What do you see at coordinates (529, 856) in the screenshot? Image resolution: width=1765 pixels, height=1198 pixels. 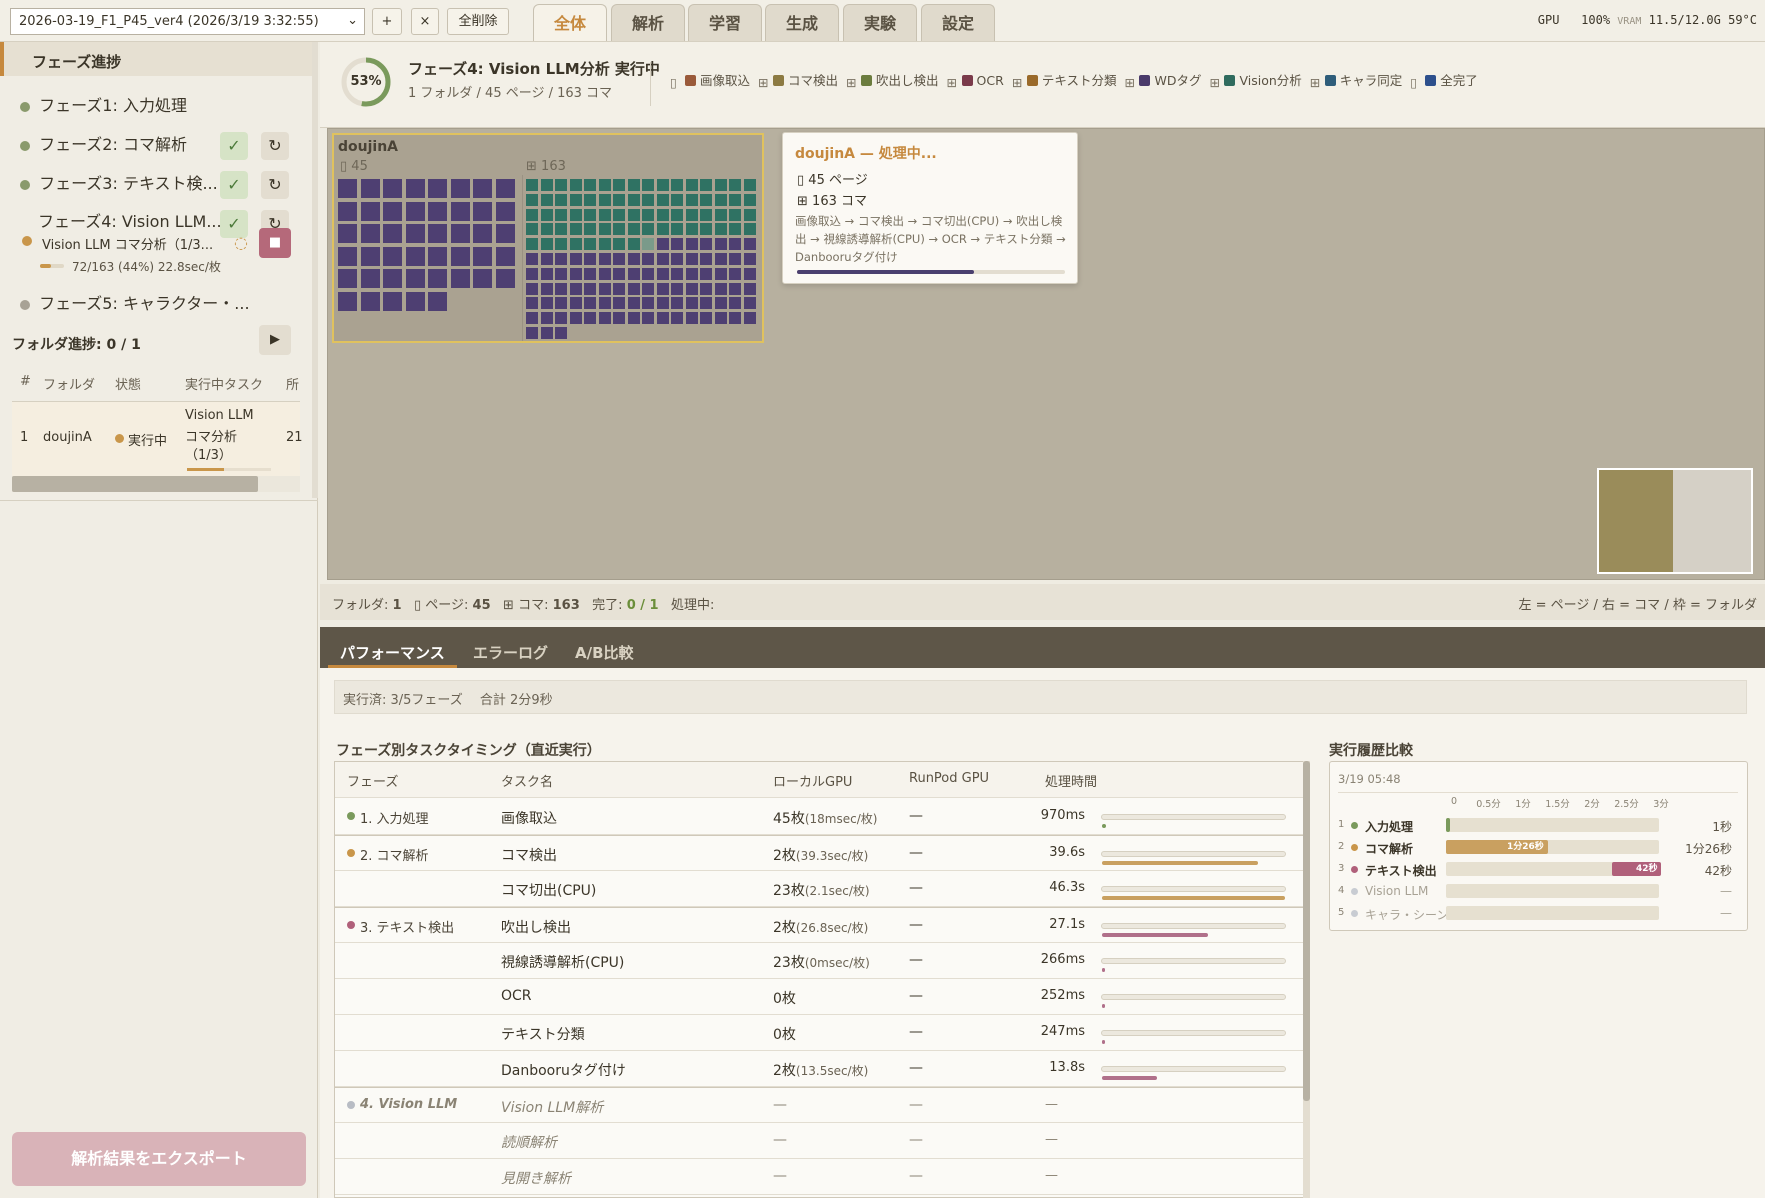 I see `task-name: コマ検出` at bounding box center [529, 856].